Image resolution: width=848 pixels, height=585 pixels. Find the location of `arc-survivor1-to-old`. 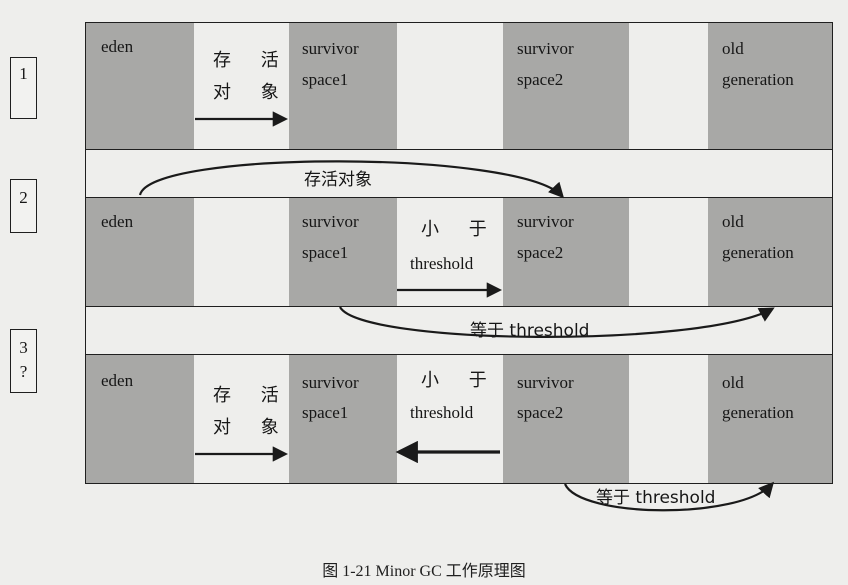

arc-survivor1-to-old is located at coordinates (557, 322).